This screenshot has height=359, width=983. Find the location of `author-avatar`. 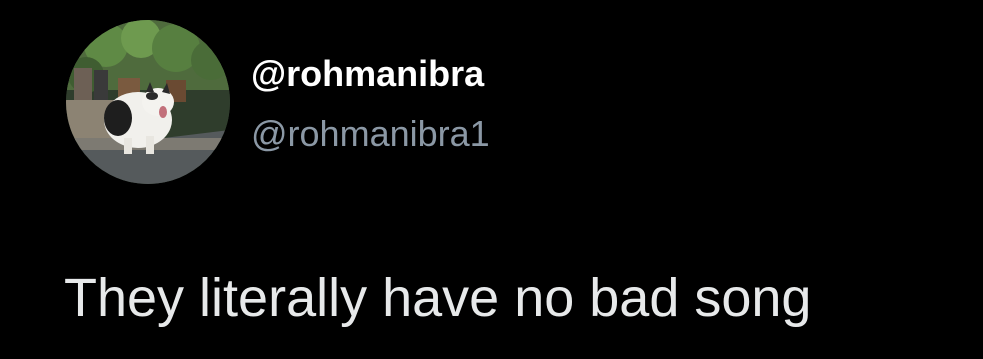

author-avatar is located at coordinates (148, 102).